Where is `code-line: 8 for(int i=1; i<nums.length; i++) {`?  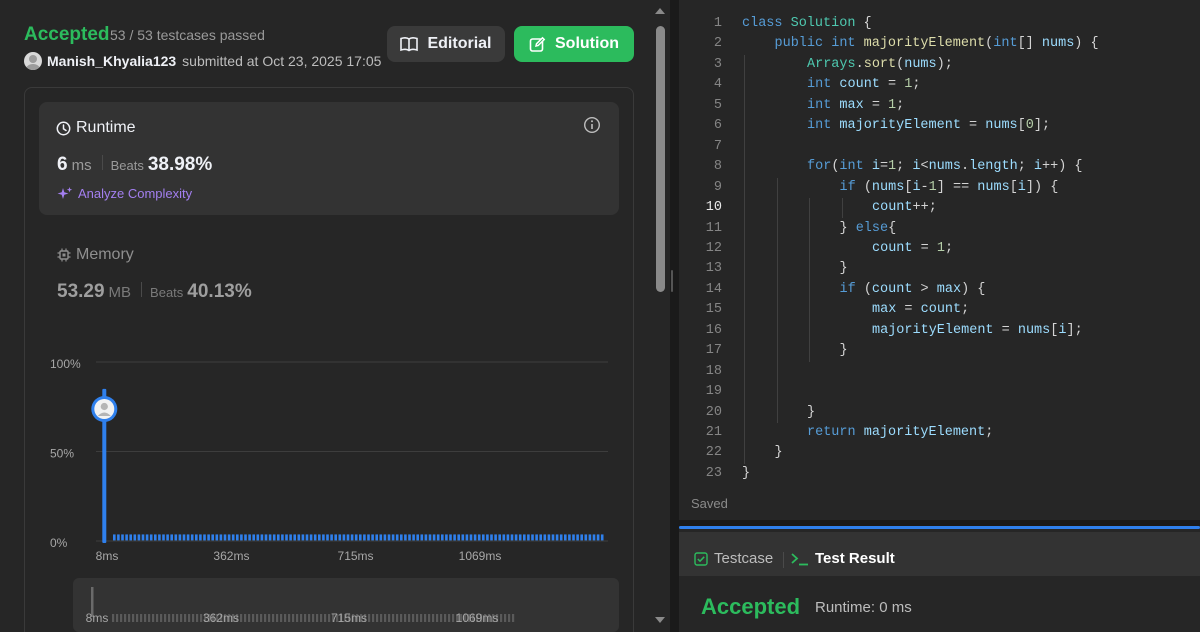 code-line: 8 for(int i=1; i<nums.length; i++) { is located at coordinates (939, 167).